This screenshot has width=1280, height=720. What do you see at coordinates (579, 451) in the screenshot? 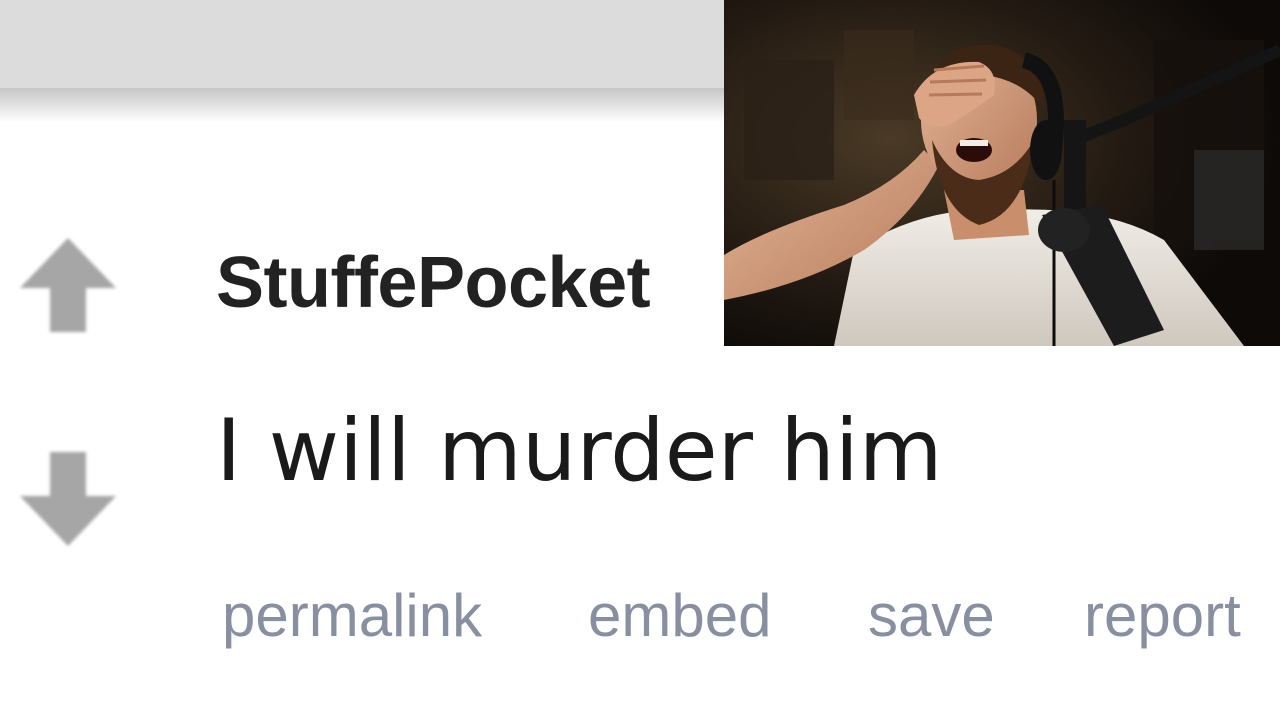
I see `comment-body-text: I will murder him` at bounding box center [579, 451].